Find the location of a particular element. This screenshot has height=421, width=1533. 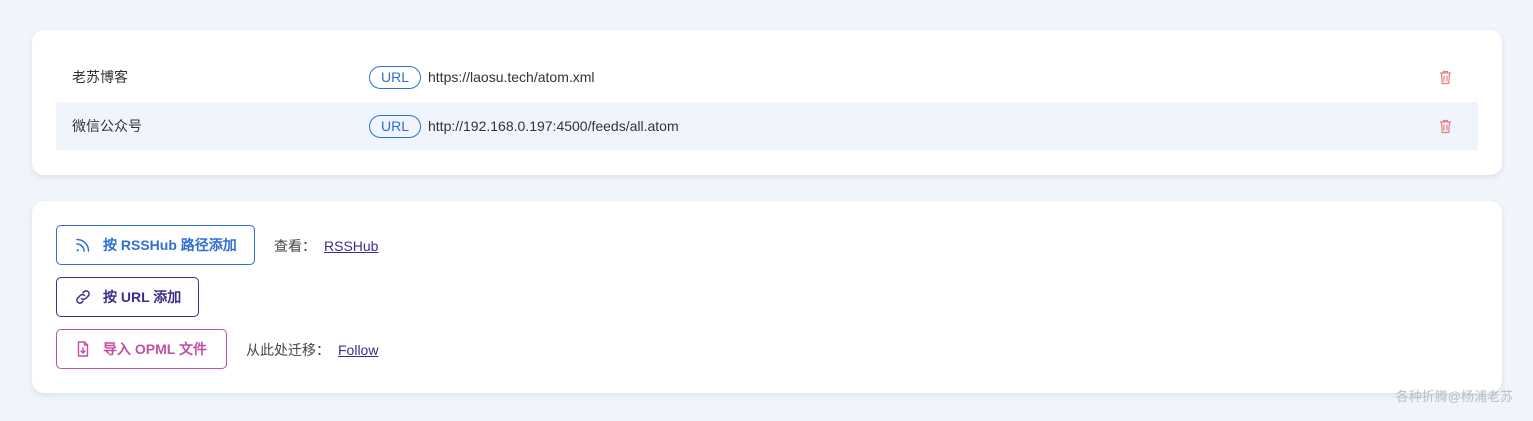

feed-name: 老苏博客 is located at coordinates (100, 77).